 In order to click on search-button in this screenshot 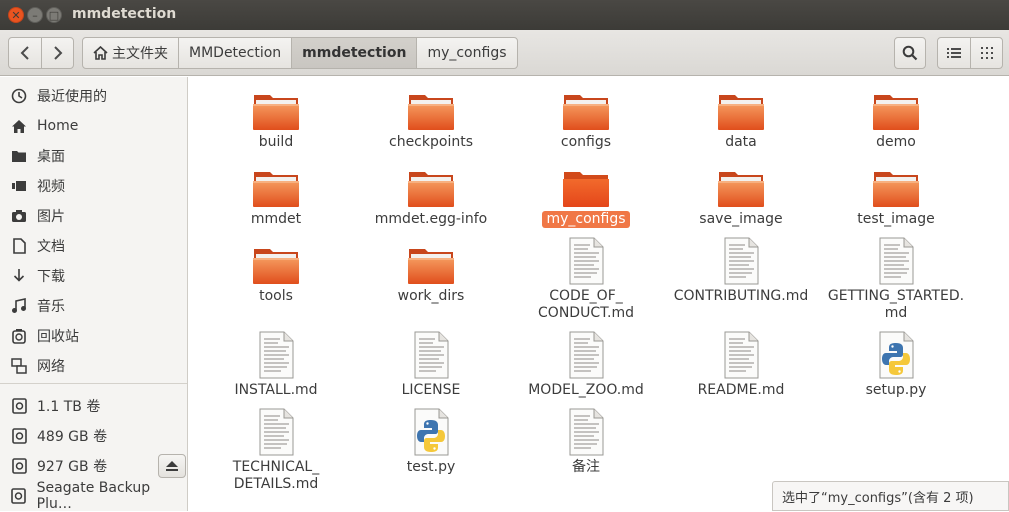, I will do `click(910, 53)`.